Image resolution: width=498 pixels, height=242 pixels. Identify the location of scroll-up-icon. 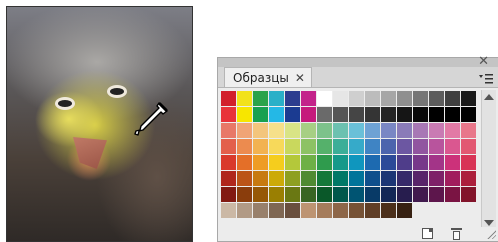
(489, 97).